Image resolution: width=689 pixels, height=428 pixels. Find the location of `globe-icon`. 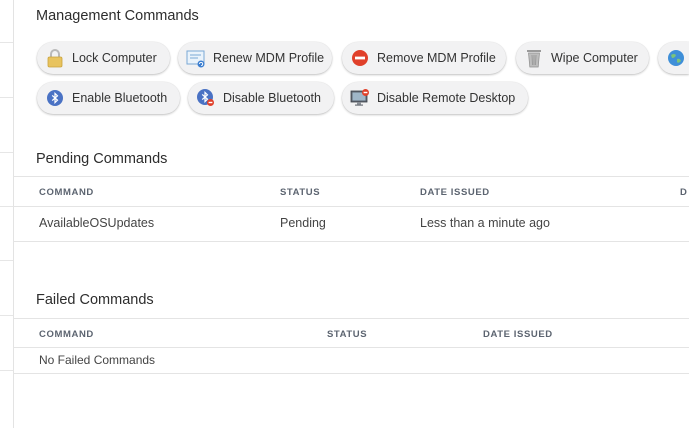

globe-icon is located at coordinates (676, 58).